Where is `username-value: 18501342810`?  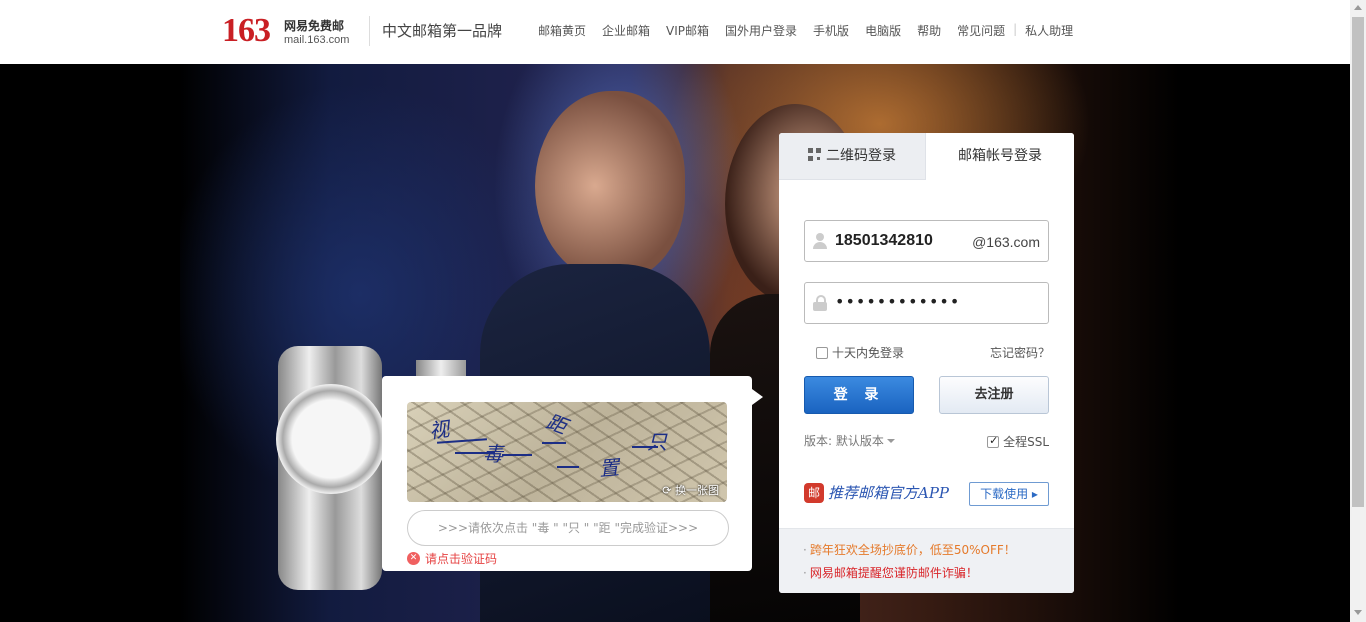 username-value: 18501342810 is located at coordinates (884, 241).